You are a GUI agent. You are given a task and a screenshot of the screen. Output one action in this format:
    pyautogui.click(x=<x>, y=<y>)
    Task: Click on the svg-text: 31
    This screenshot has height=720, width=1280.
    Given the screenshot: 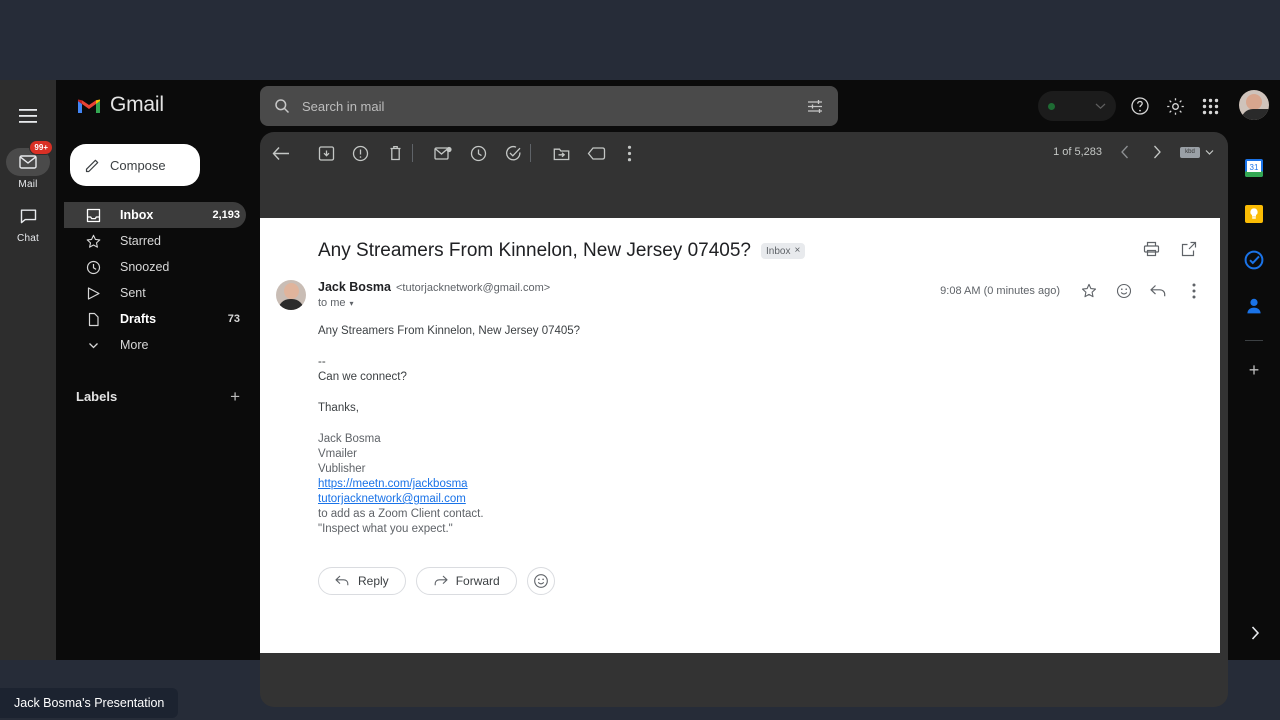 What is the action you would take?
    pyautogui.click(x=1254, y=167)
    